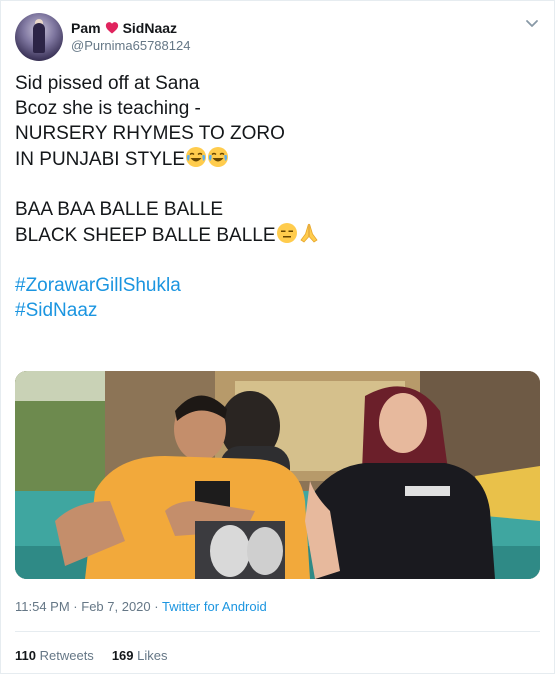 The image size is (555, 674). What do you see at coordinates (66, 655) in the screenshot?
I see `retweets-label: Retweets` at bounding box center [66, 655].